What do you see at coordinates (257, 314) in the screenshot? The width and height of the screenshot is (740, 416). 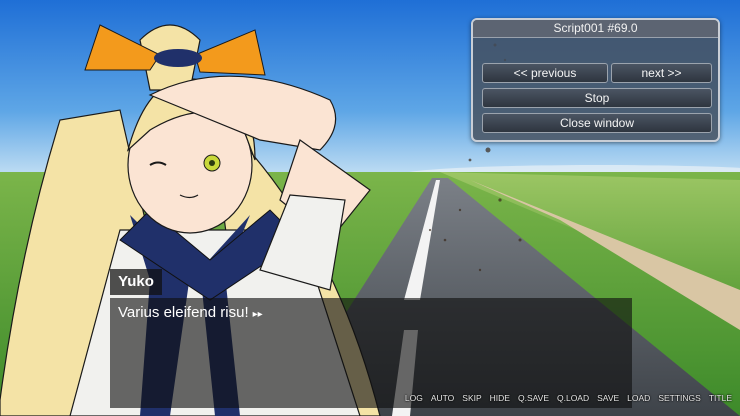 I see `continue-arrow-icon: ▸▸` at bounding box center [257, 314].